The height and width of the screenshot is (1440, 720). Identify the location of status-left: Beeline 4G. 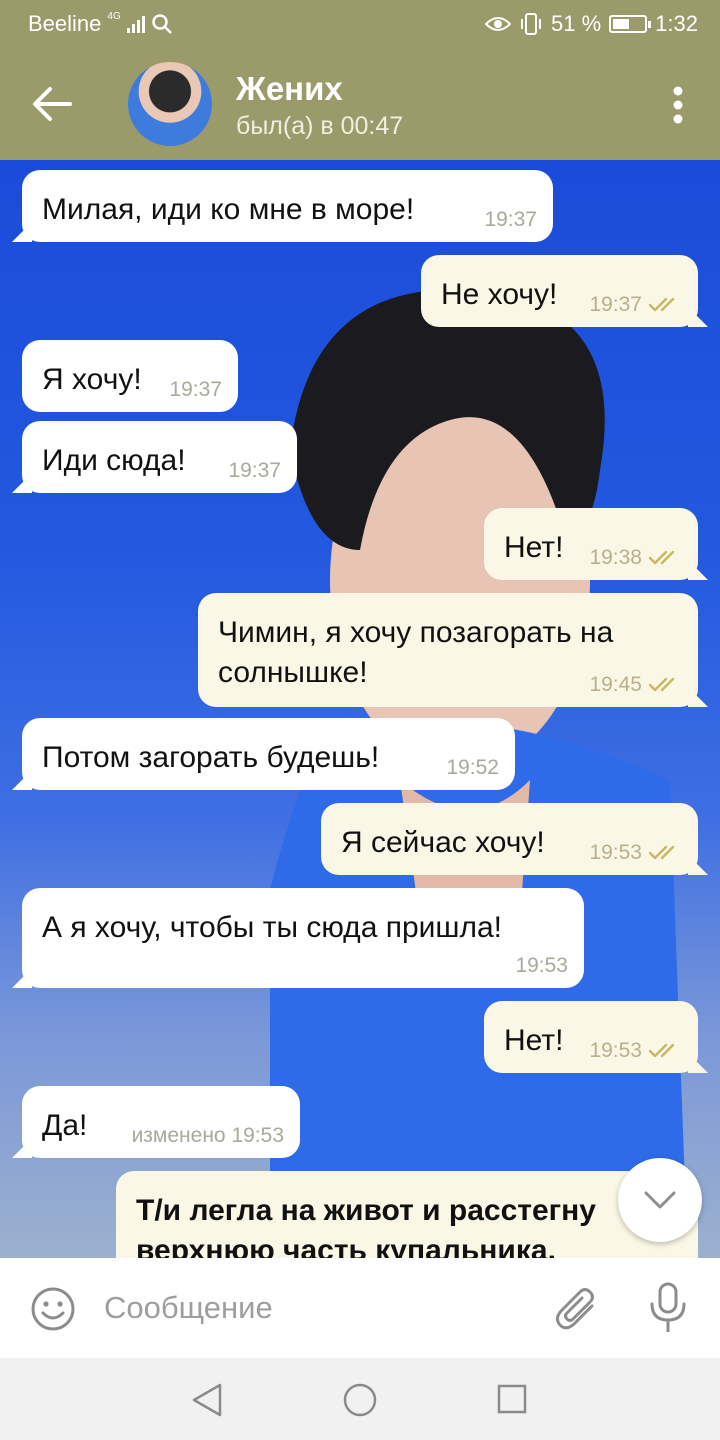
(100, 24).